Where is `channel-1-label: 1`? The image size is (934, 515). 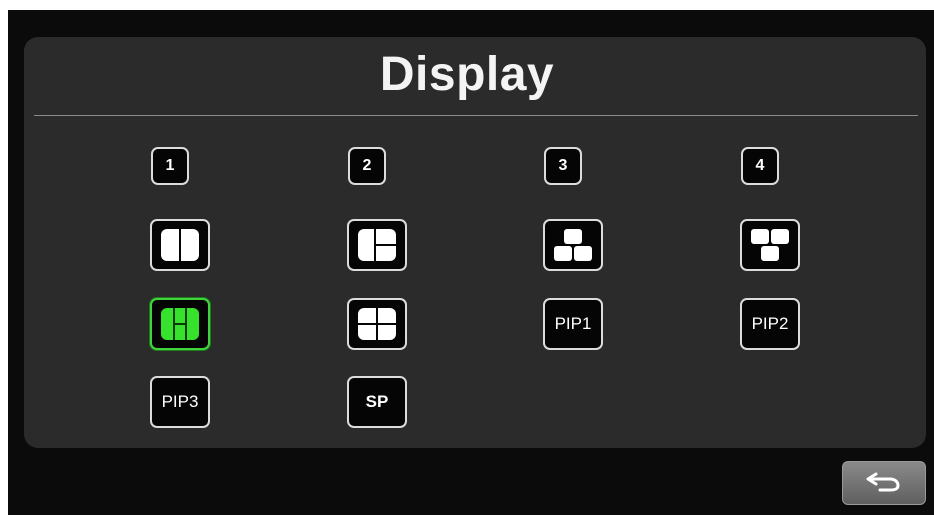 channel-1-label: 1 is located at coordinates (170, 165).